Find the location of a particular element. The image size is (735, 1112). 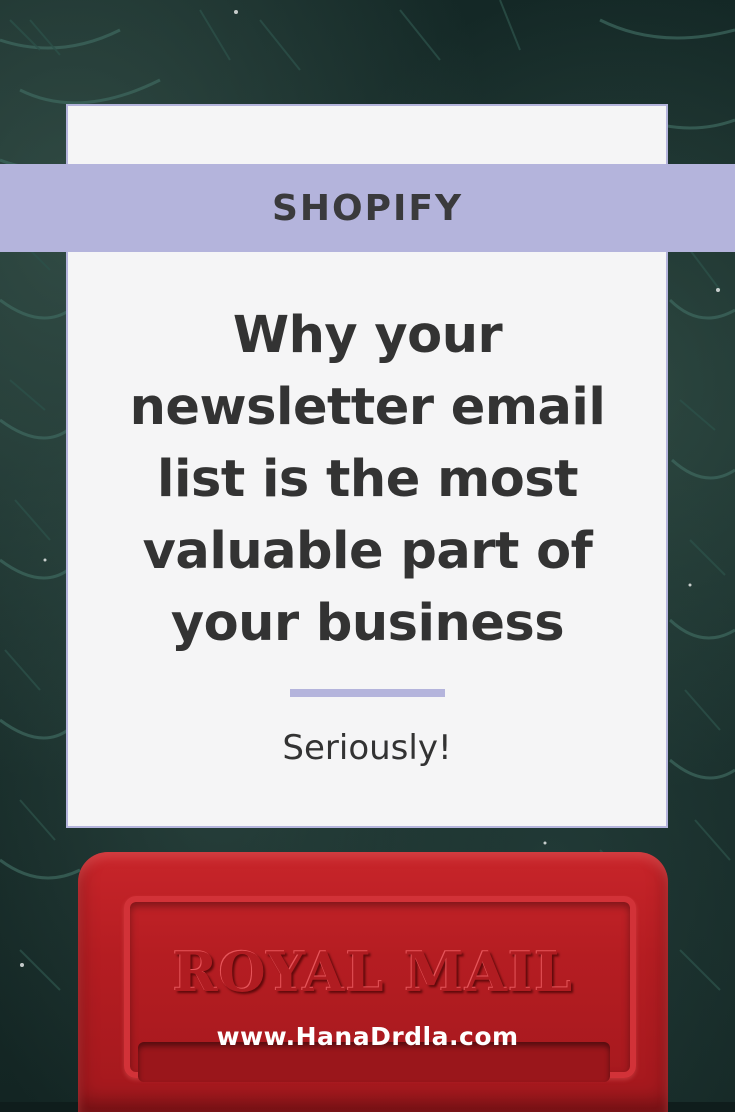

divider is located at coordinates (367, 693).